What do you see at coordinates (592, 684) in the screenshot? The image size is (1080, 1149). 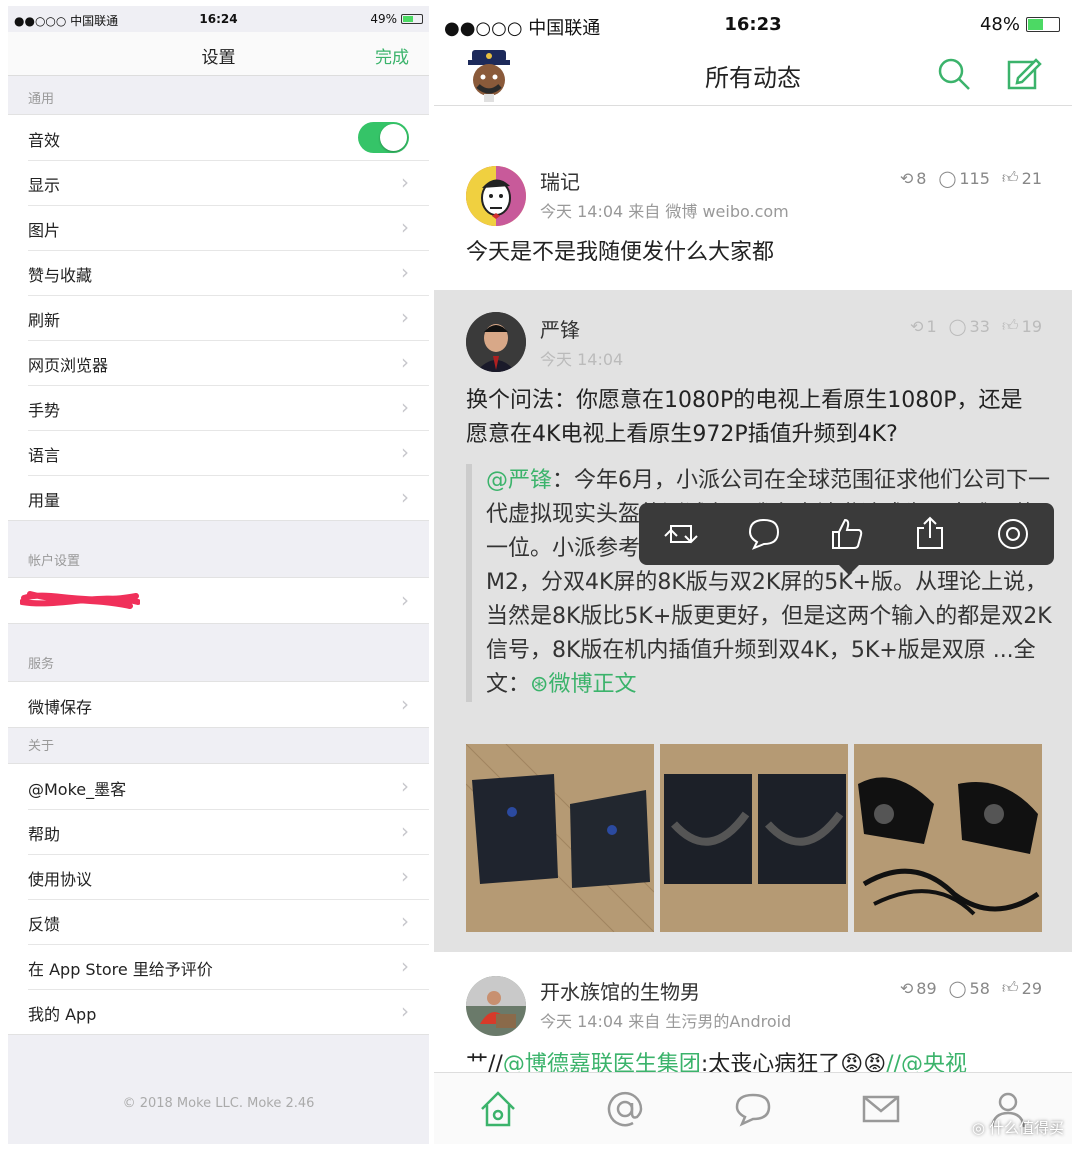 I see `full-text-link: 微博正文` at bounding box center [592, 684].